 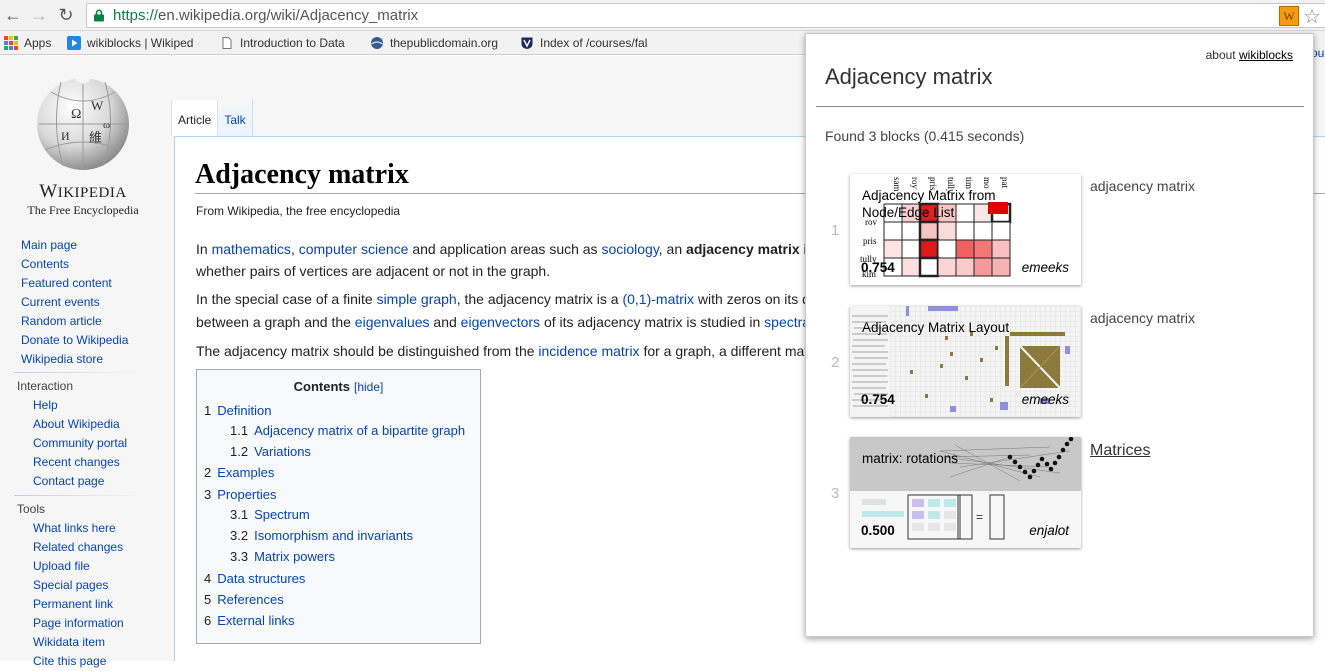 What do you see at coordinates (249, 620) in the screenshot?
I see `toc-item: 6 External links` at bounding box center [249, 620].